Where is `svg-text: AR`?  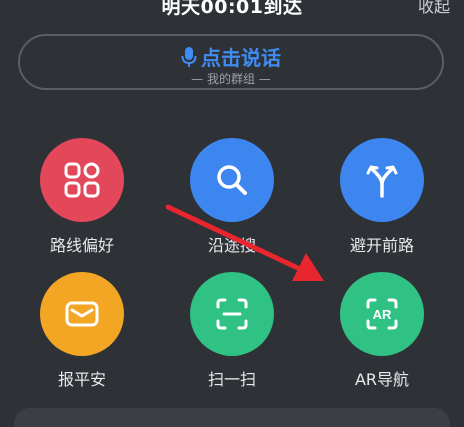
svg-text: AR is located at coordinates (382, 314).